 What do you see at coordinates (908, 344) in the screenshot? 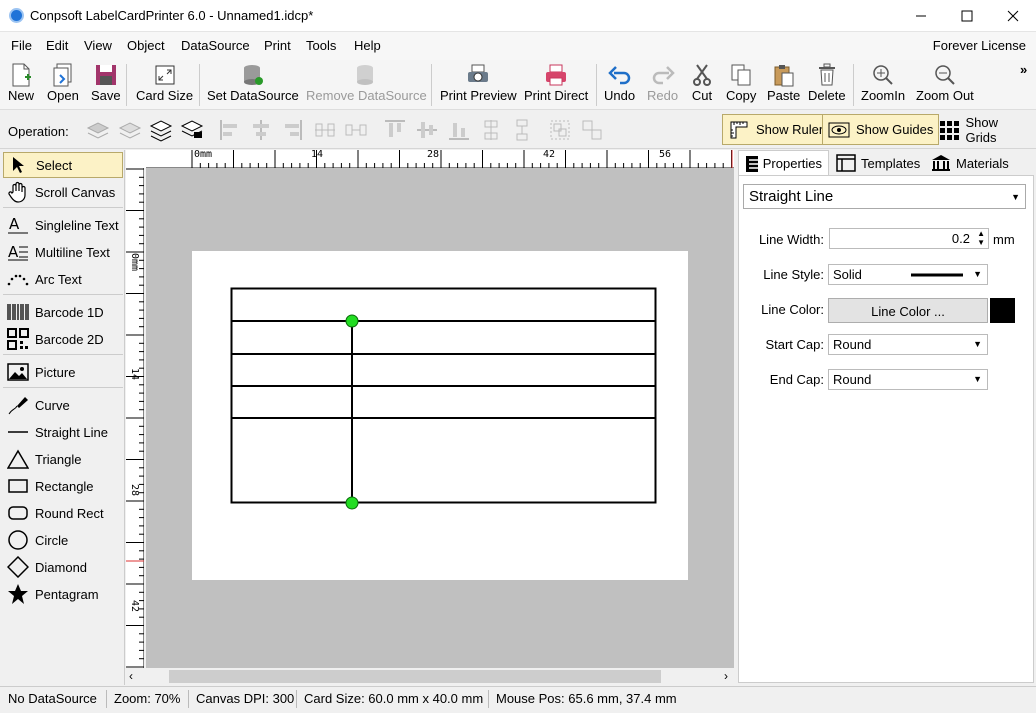
I see `start-cap-select: Round ▼` at bounding box center [908, 344].